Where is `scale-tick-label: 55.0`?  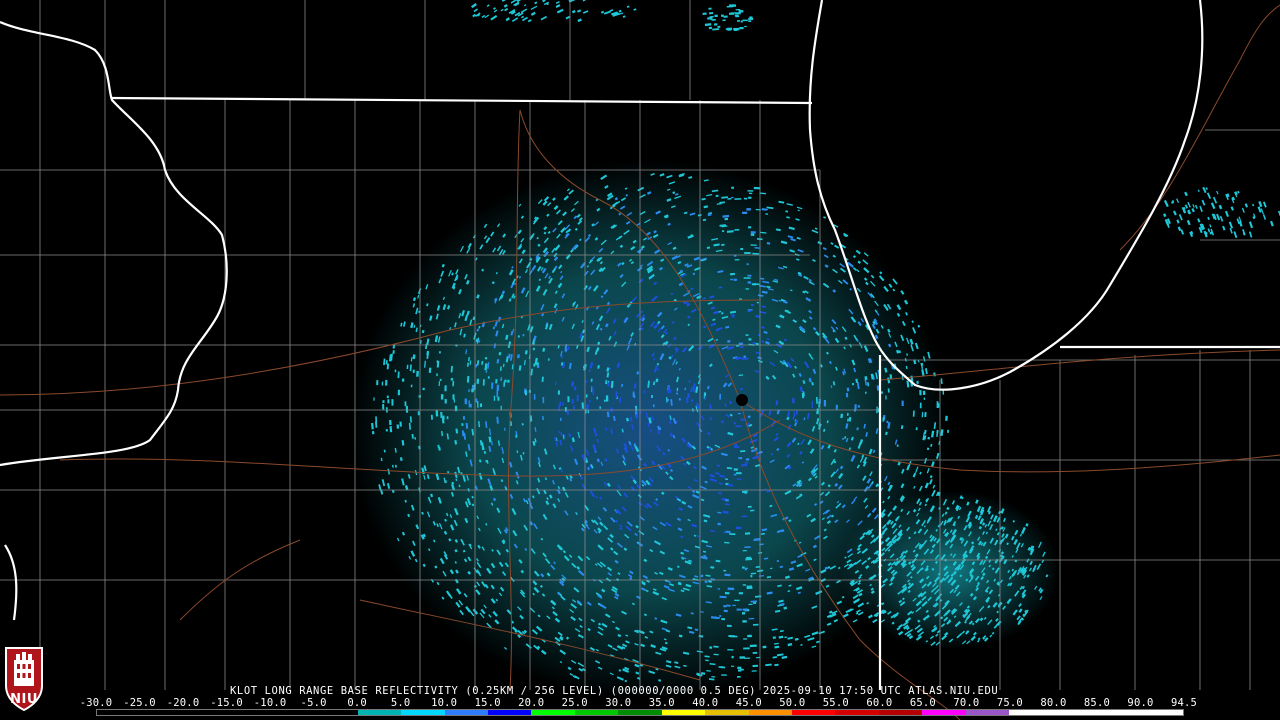 scale-tick-label: 55.0 is located at coordinates (835, 703).